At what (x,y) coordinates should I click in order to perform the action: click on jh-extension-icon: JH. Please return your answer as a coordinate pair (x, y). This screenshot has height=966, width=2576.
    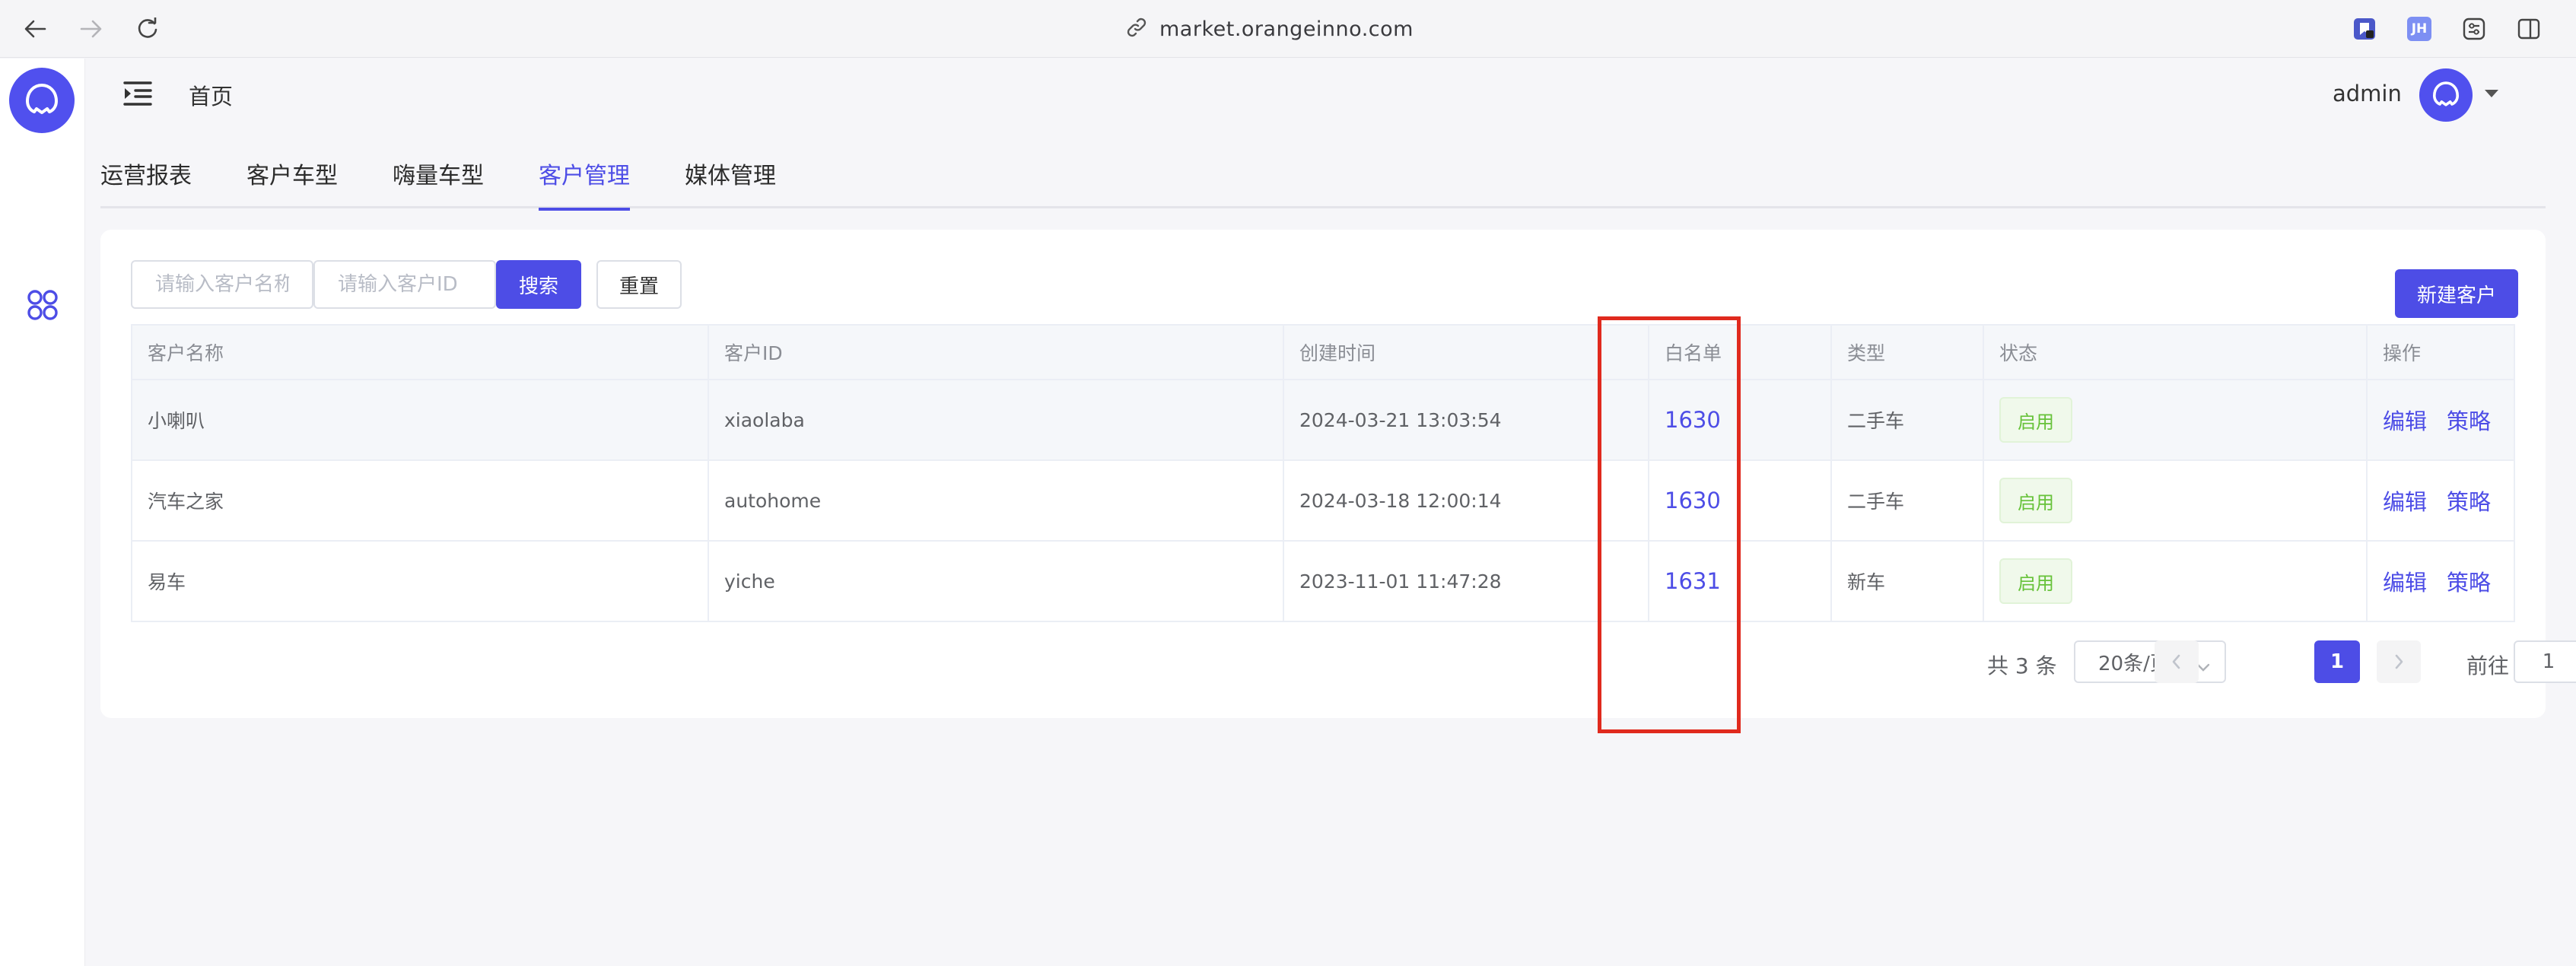
    Looking at the image, I should click on (2420, 29).